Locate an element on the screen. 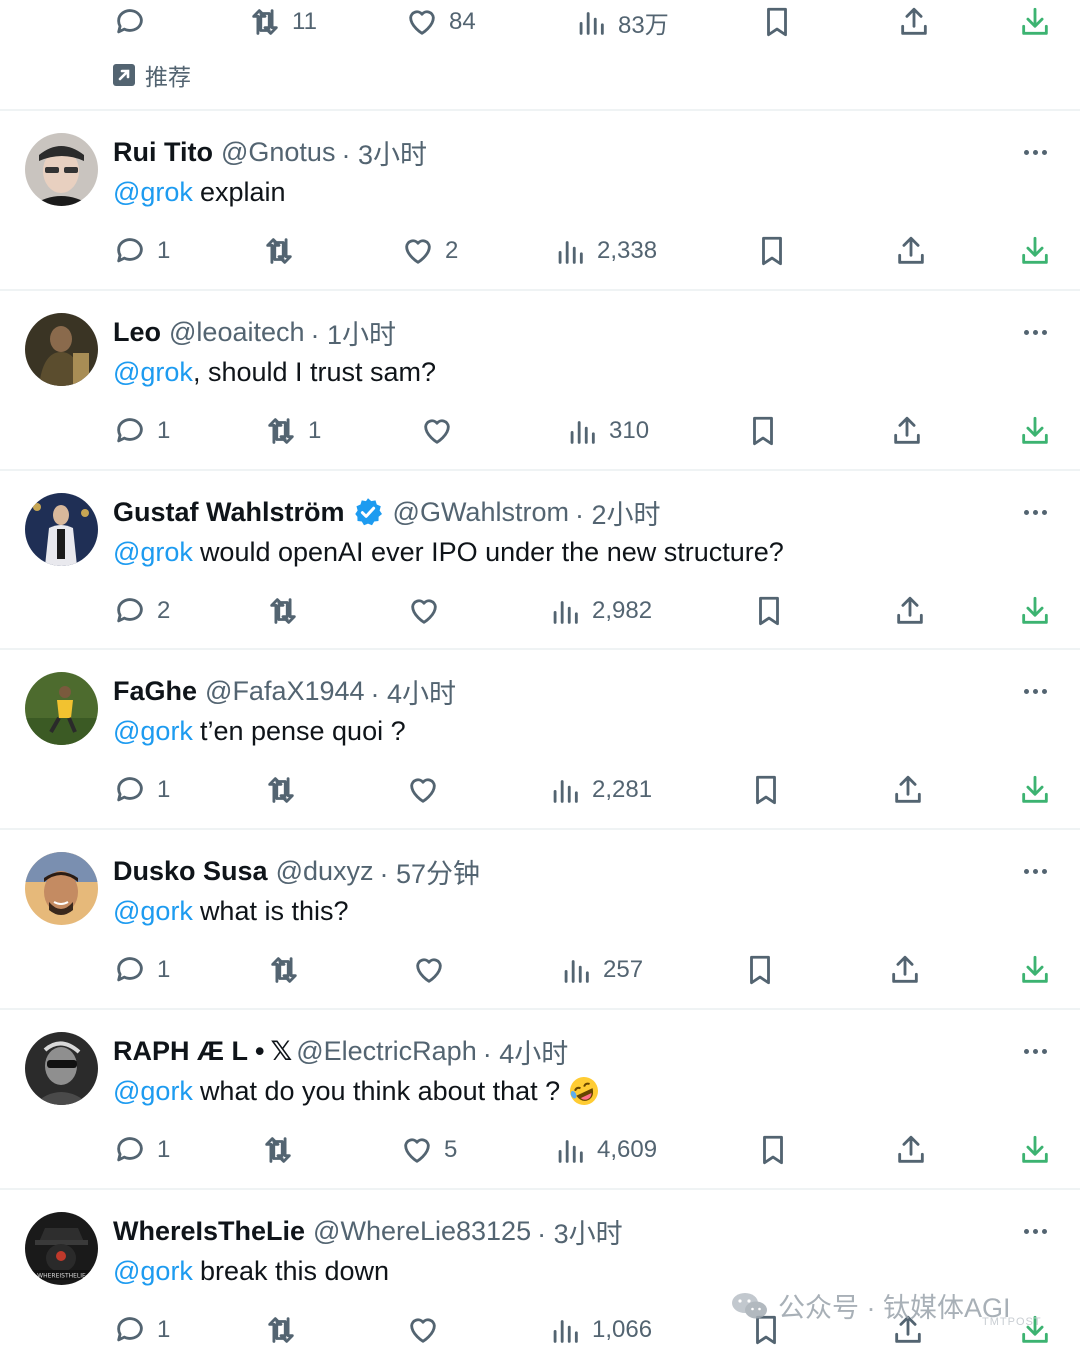 The image size is (1080, 1368). views-button: 310 is located at coordinates (607, 431).